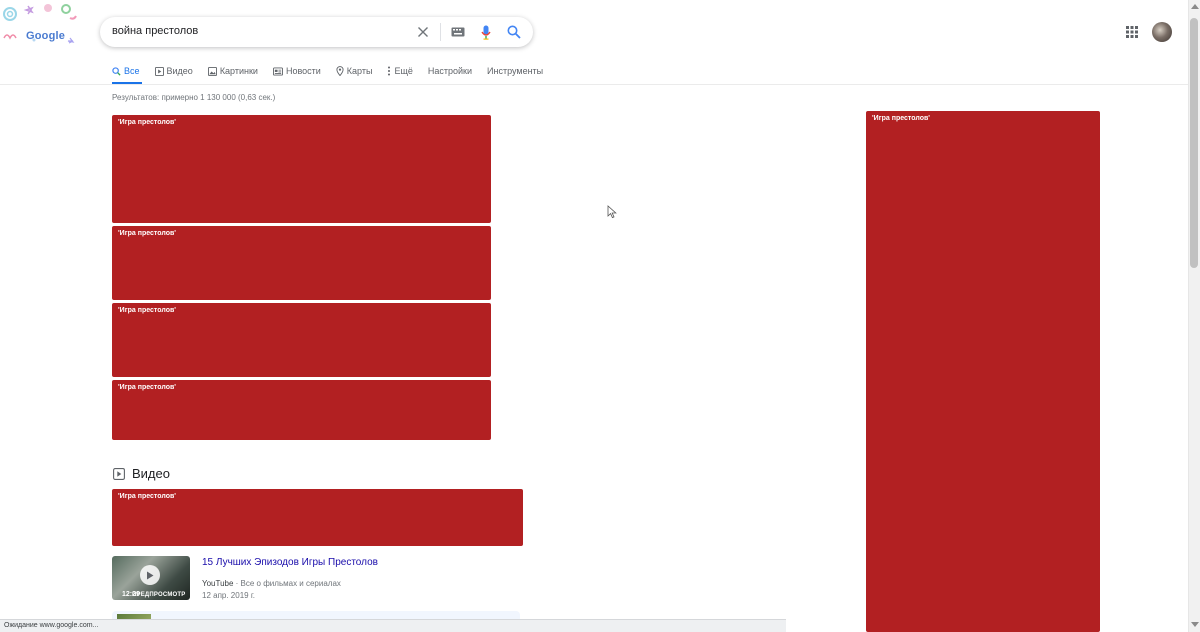 The width and height of the screenshot is (1200, 632). I want to click on video-thumbnail: 12:29 ПРЕДПРОСМОТР, so click(151, 578).